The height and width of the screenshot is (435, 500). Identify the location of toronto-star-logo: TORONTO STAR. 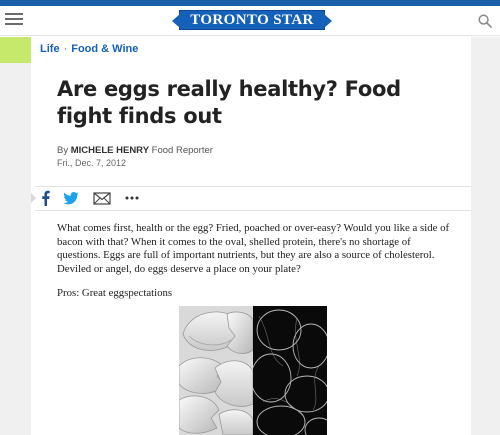
(252, 20).